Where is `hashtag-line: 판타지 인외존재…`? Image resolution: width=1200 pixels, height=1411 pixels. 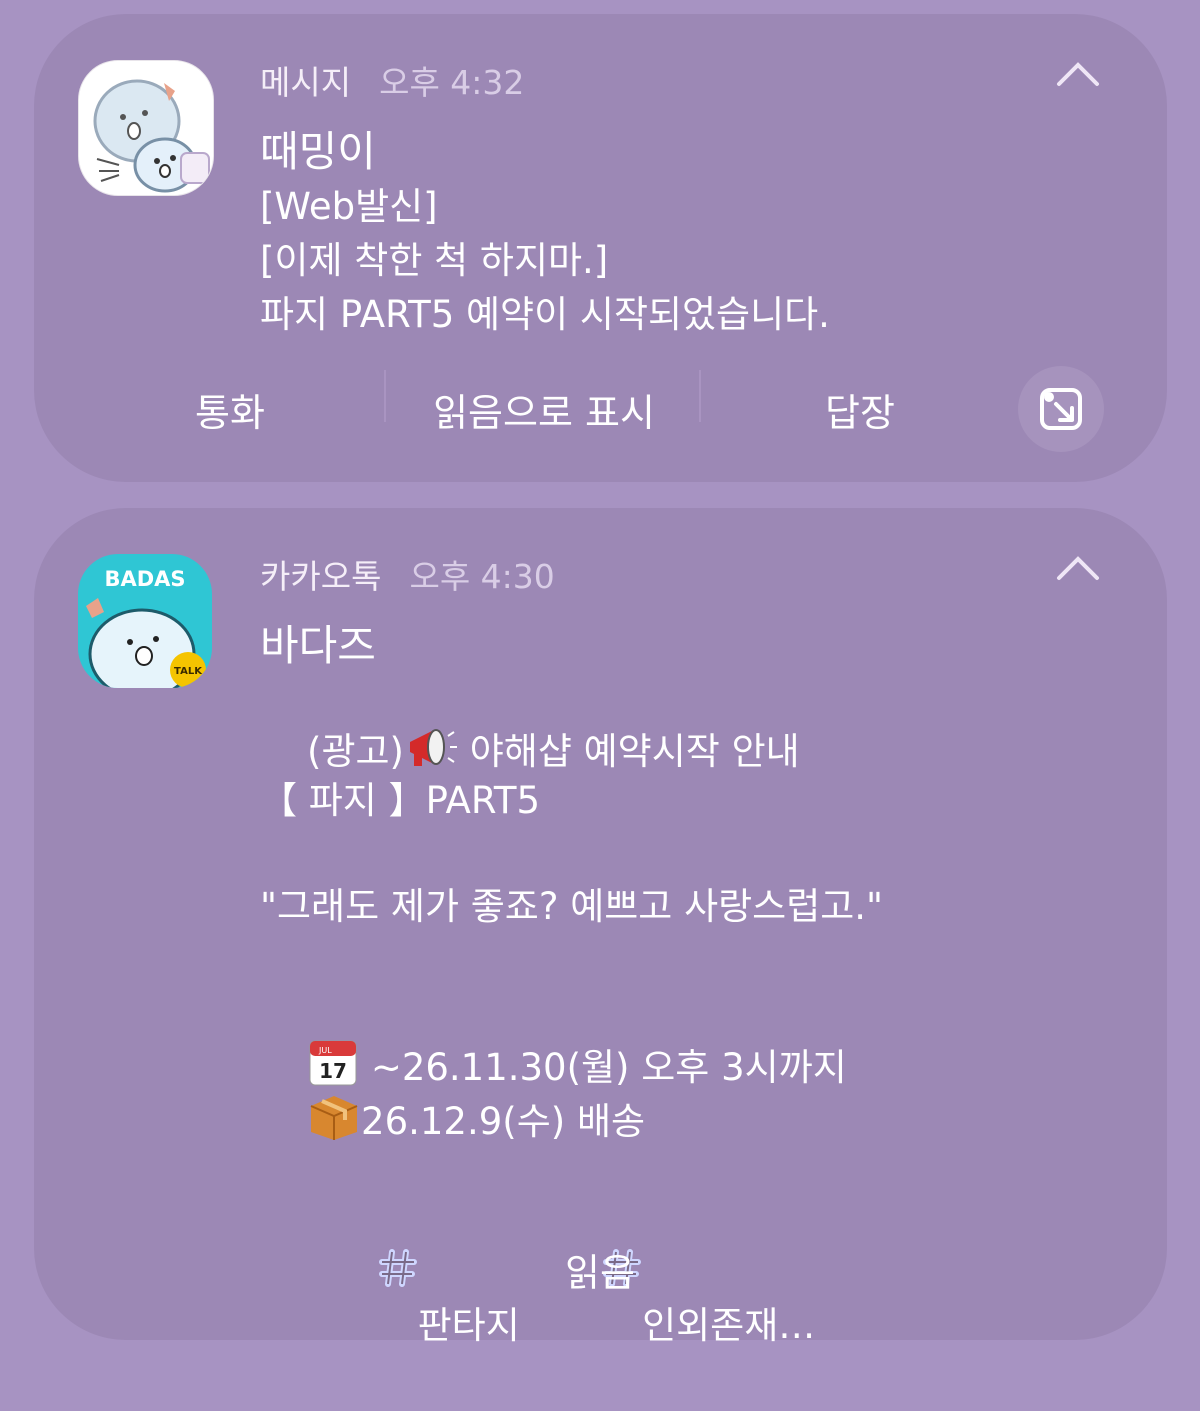 hashtag-line: 판타지 인외존재… is located at coordinates (537, 1275).